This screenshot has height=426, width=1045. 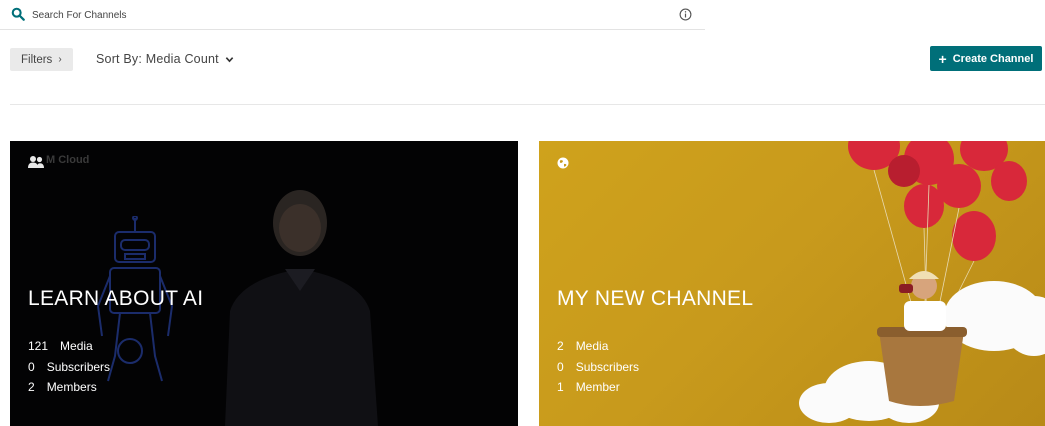 What do you see at coordinates (71, 387) in the screenshot?
I see `stat-label: Members` at bounding box center [71, 387].